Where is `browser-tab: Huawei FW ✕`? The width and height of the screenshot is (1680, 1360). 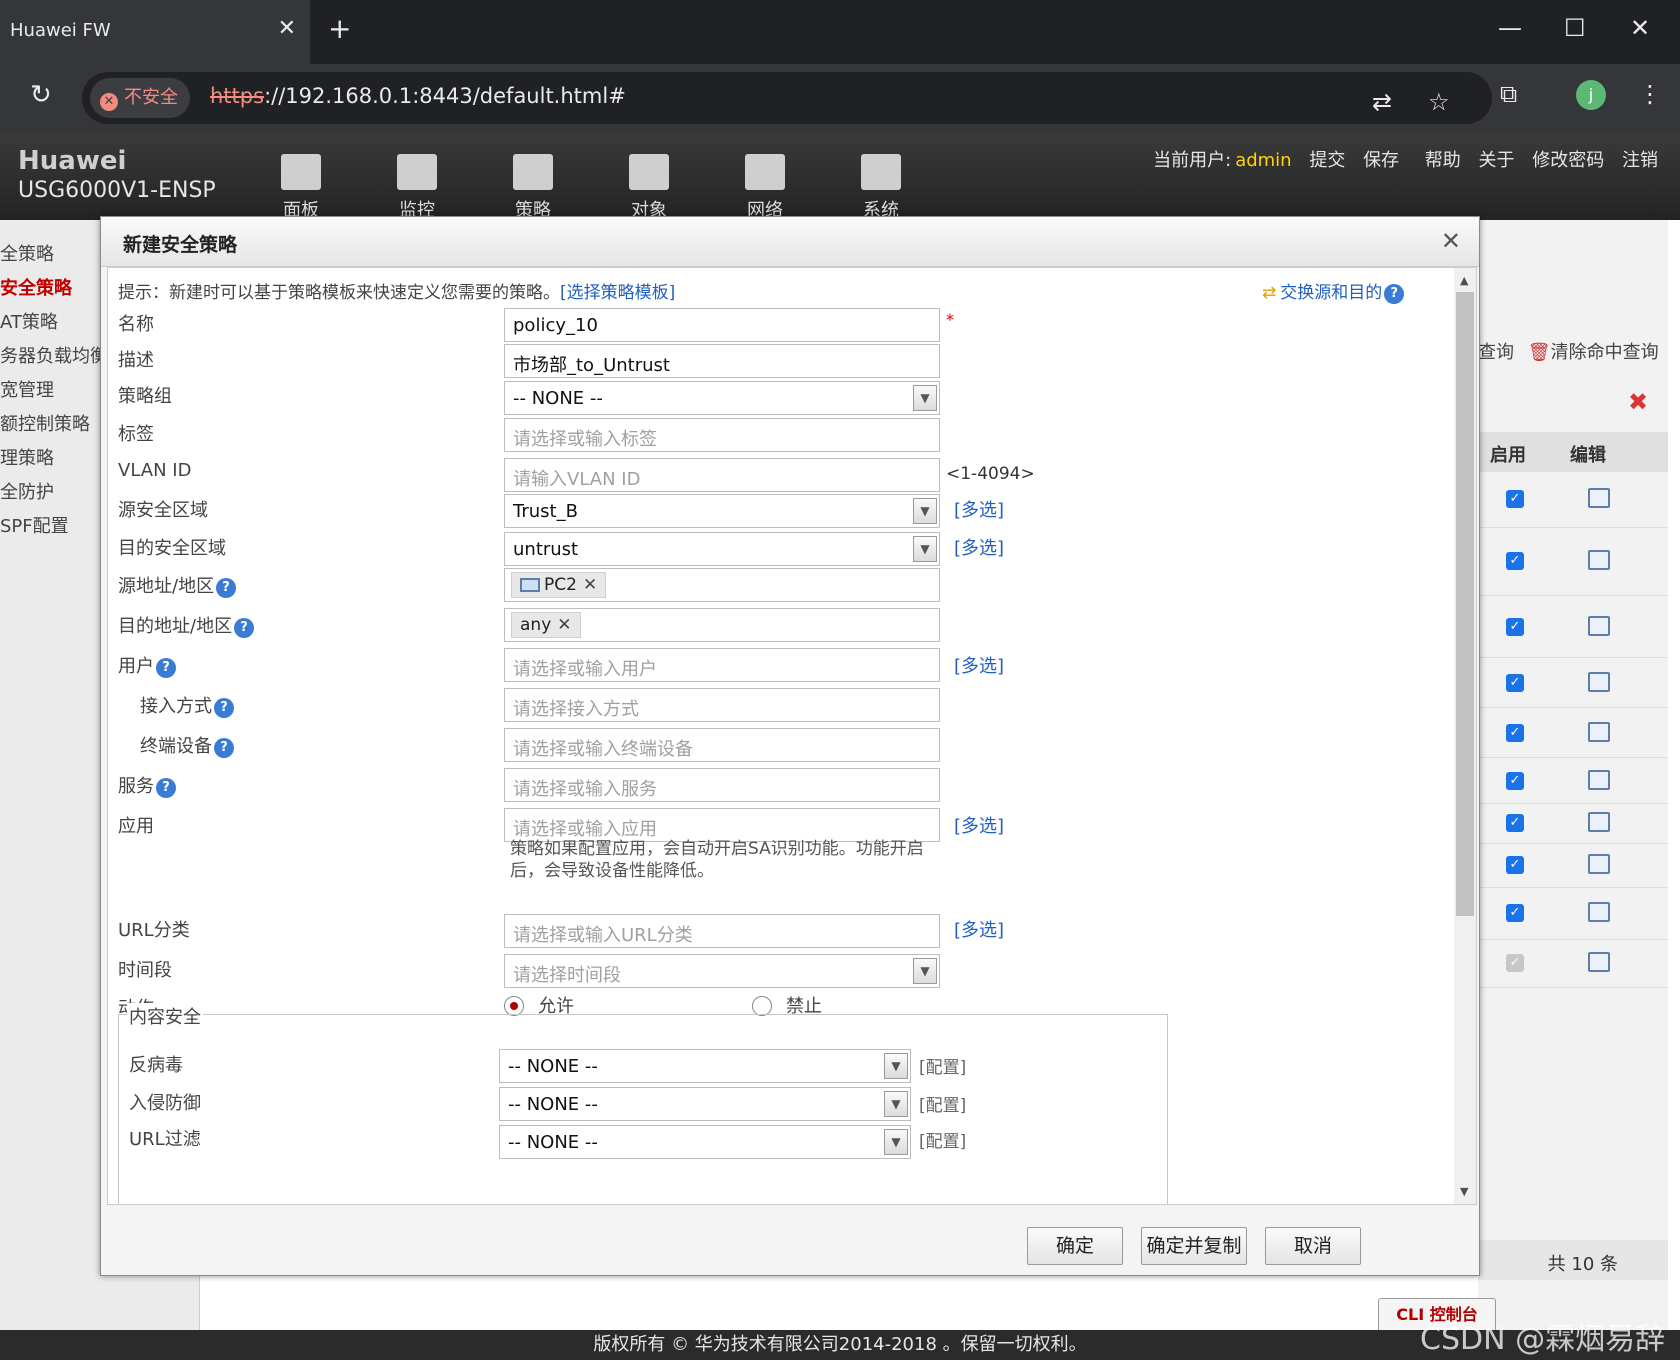 browser-tab: Huawei FW ✕ is located at coordinates (155, 32).